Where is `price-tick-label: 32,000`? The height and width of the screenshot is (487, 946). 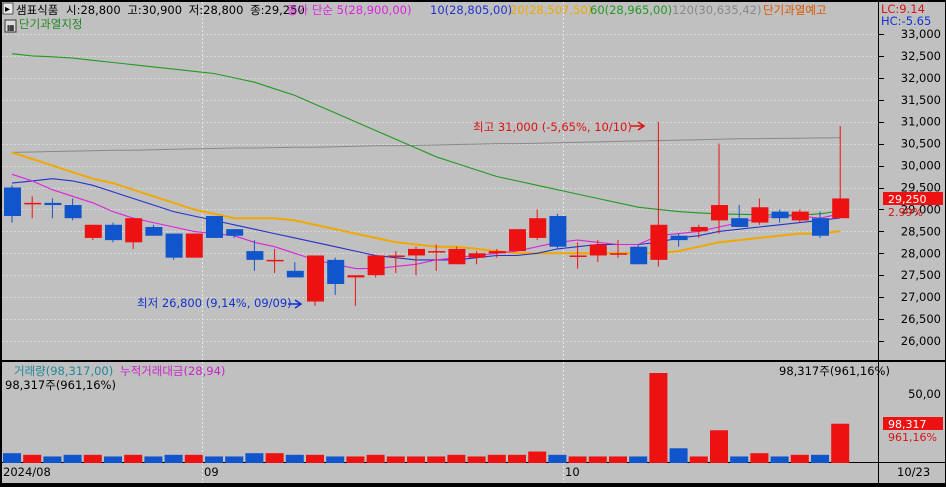 price-tick-label: 32,000 is located at coordinates (921, 78).